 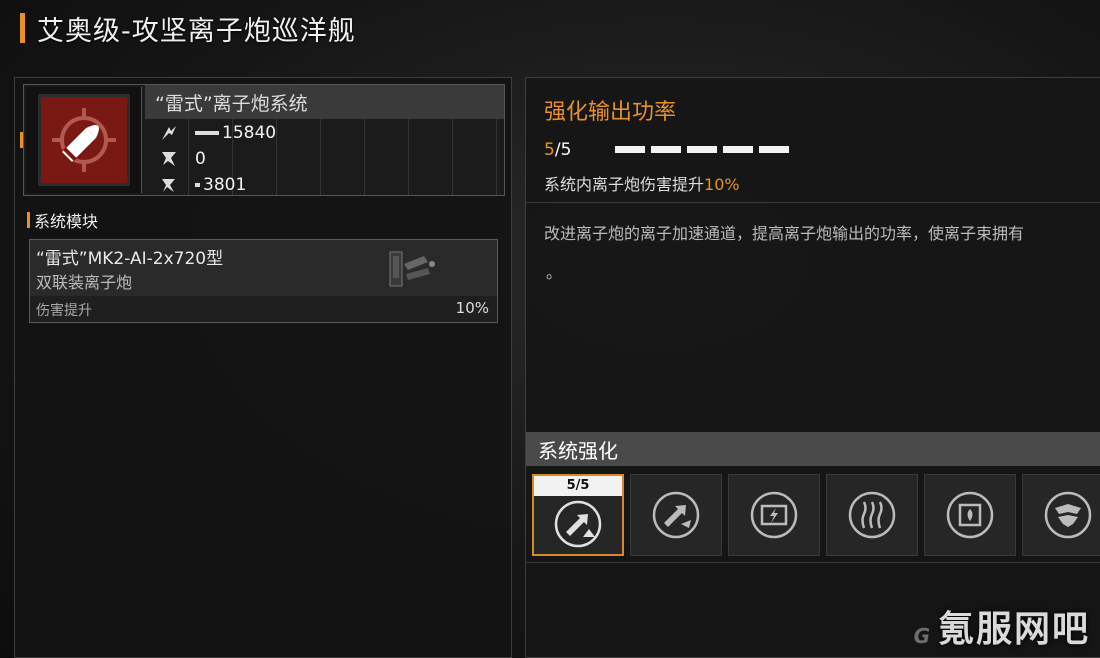 I want to click on damage-icon, so click(x=169, y=133).